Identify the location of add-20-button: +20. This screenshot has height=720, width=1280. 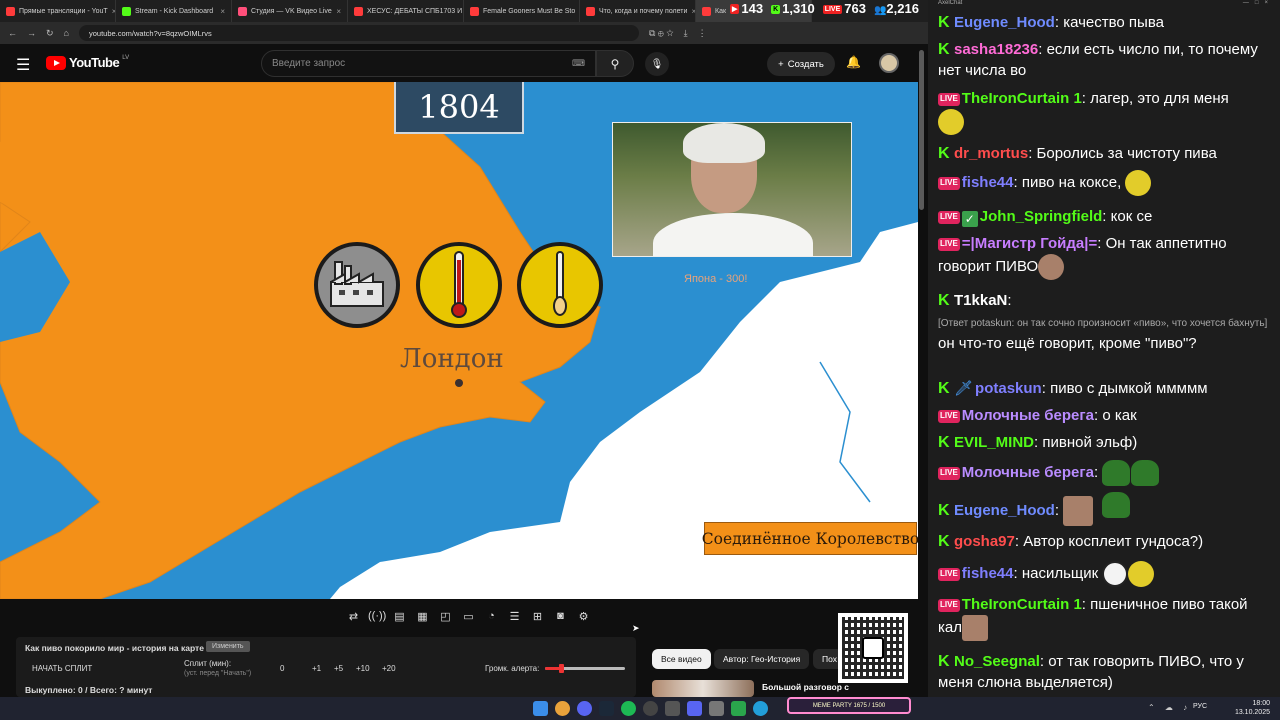
(389, 668).